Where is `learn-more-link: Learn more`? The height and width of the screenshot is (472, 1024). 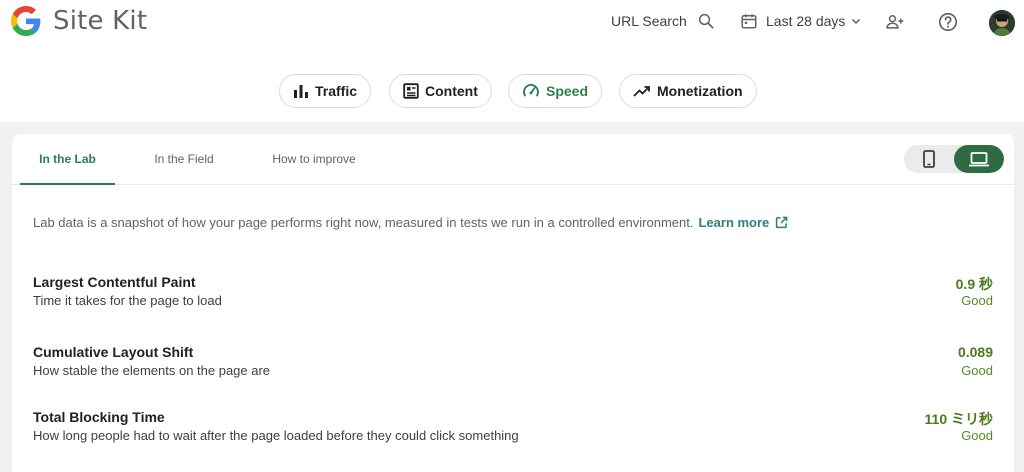
learn-more-link: Learn more is located at coordinates (743, 222).